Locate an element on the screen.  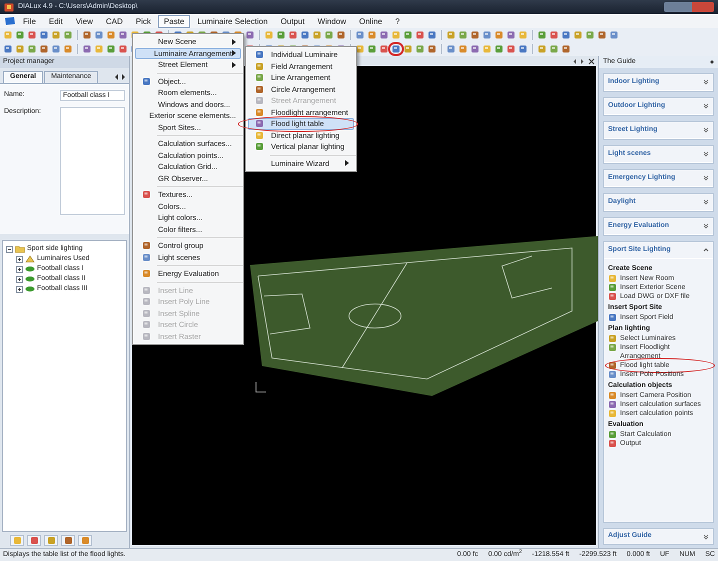
menu-item: File is located at coordinates (29, 21).